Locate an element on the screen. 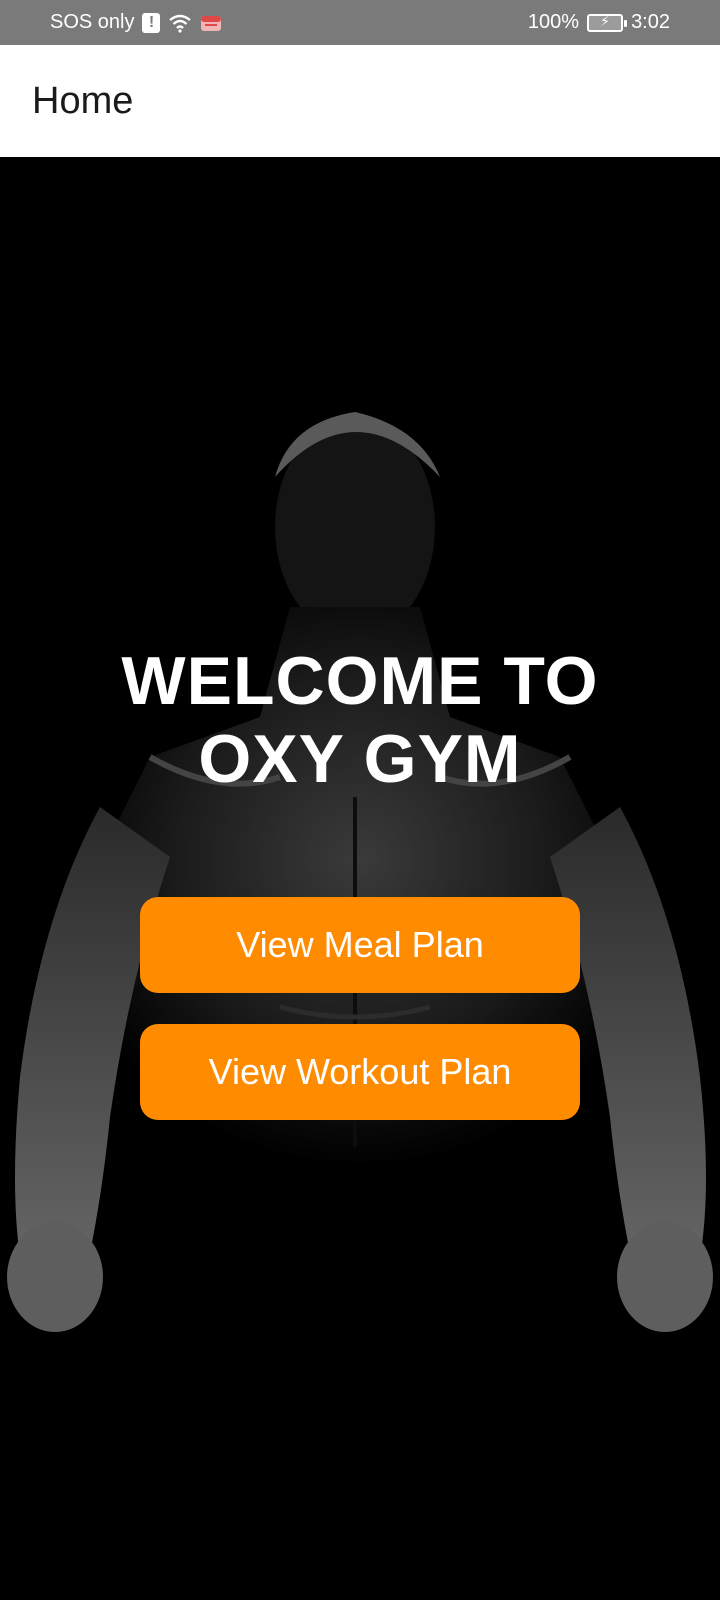 This screenshot has height=1600, width=720. battery-percent: 100% is located at coordinates (553, 22).